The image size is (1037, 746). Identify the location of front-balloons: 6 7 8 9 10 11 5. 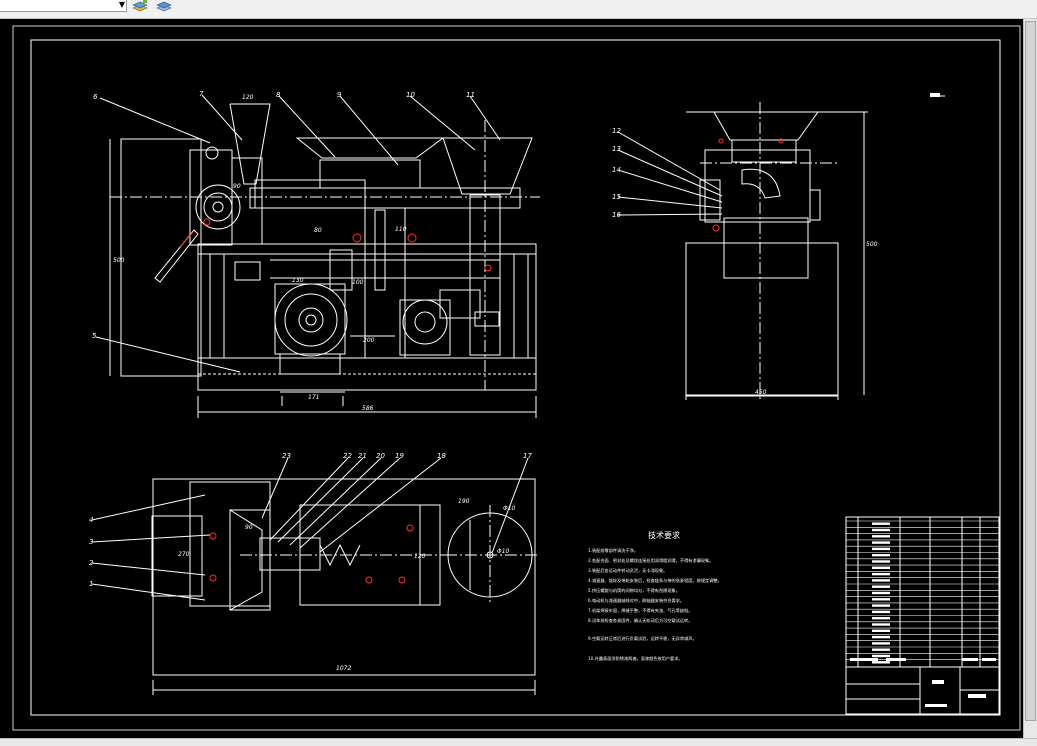
(283, 215).